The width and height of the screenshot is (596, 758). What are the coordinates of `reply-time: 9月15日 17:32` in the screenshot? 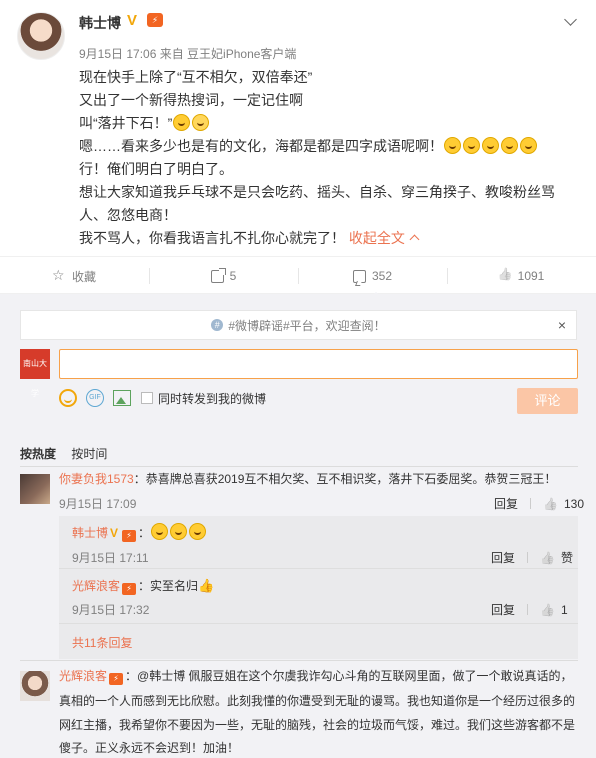 It's located at (111, 610).